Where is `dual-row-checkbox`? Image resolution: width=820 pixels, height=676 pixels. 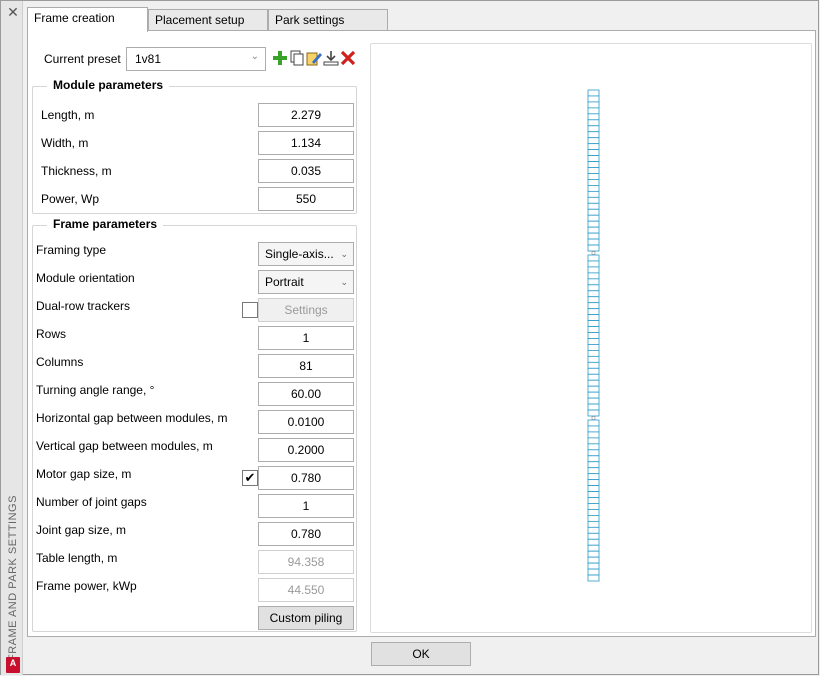 dual-row-checkbox is located at coordinates (250, 310).